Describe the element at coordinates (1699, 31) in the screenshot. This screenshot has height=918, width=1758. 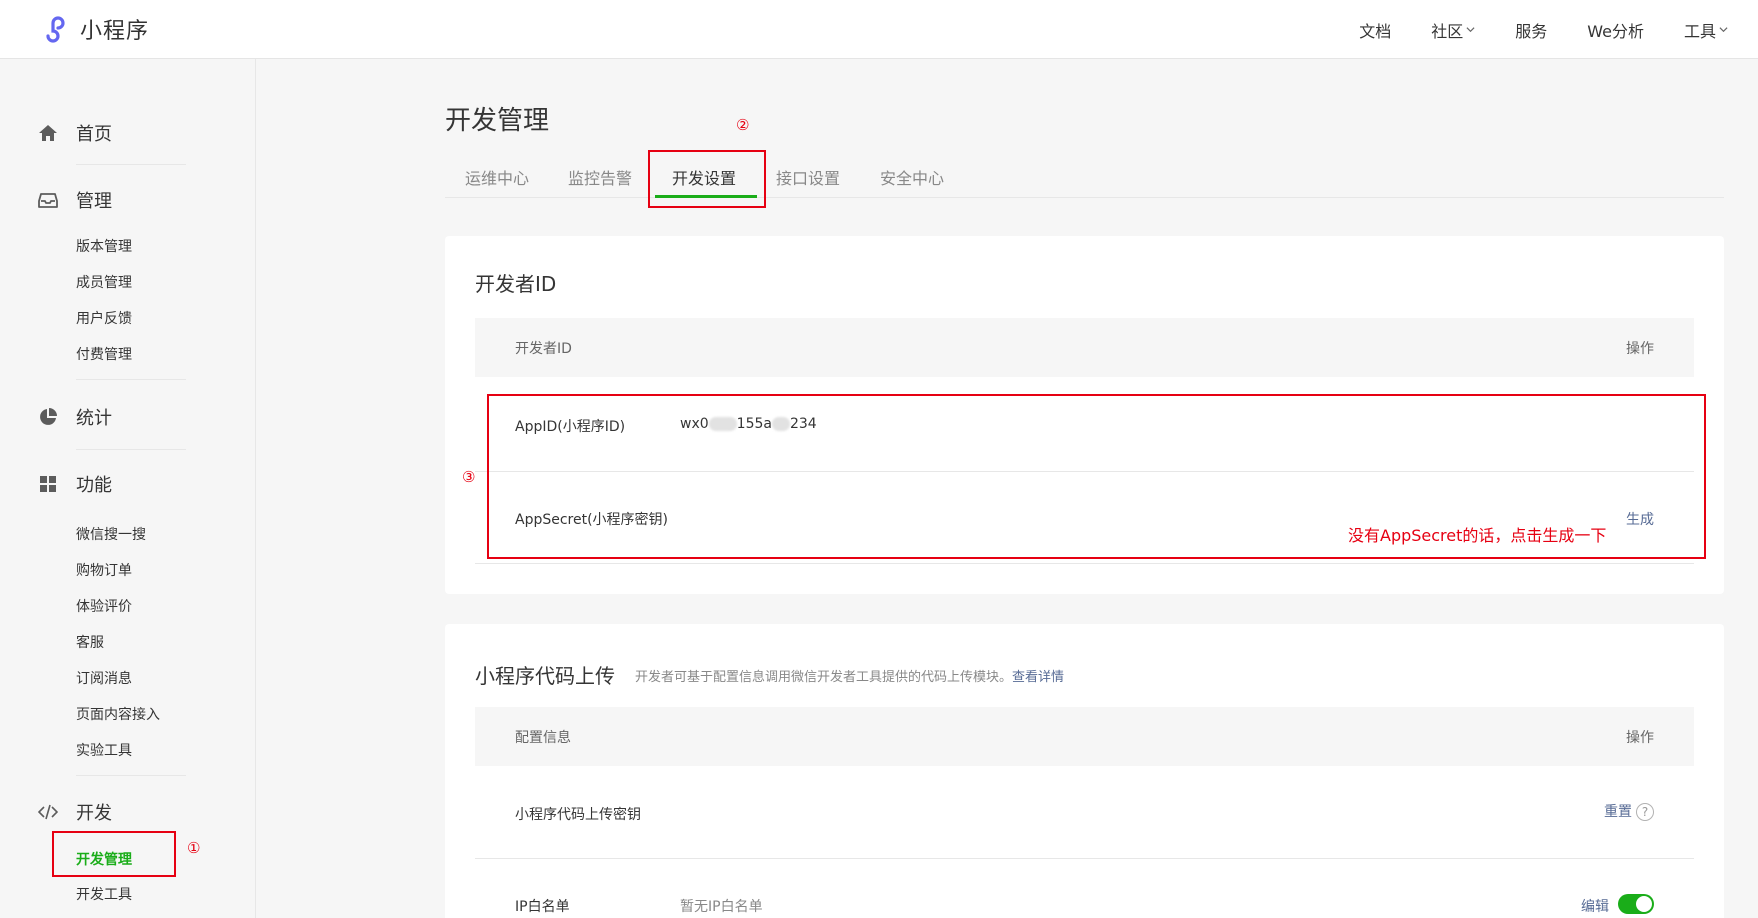
I see `nav-tools-label: 工具` at that location.